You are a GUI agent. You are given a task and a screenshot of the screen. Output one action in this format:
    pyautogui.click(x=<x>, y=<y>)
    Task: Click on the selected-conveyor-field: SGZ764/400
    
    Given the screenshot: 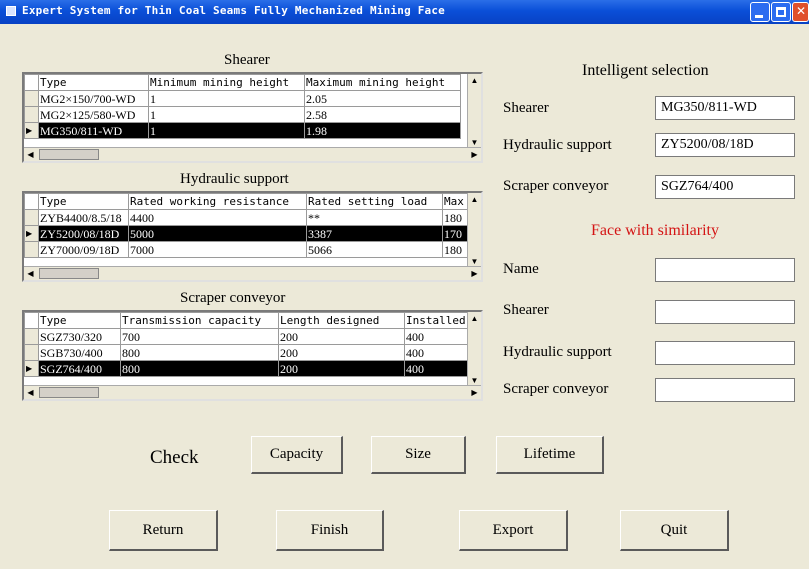 What is the action you would take?
    pyautogui.click(x=725, y=187)
    